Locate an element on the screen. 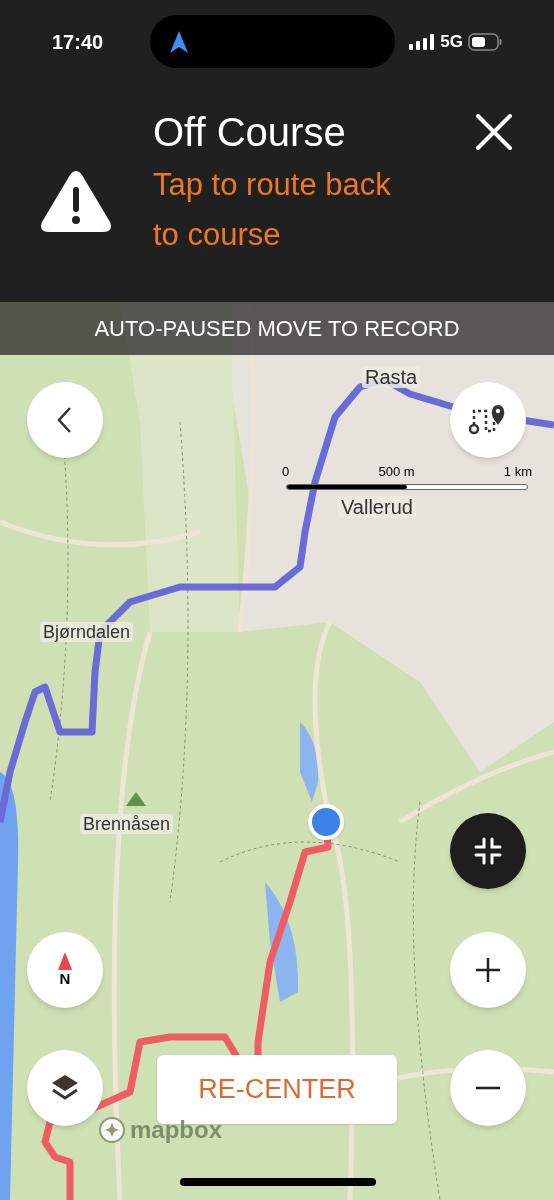 This screenshot has width=554, height=1200. north-arrow-icon is located at coordinates (65, 961).